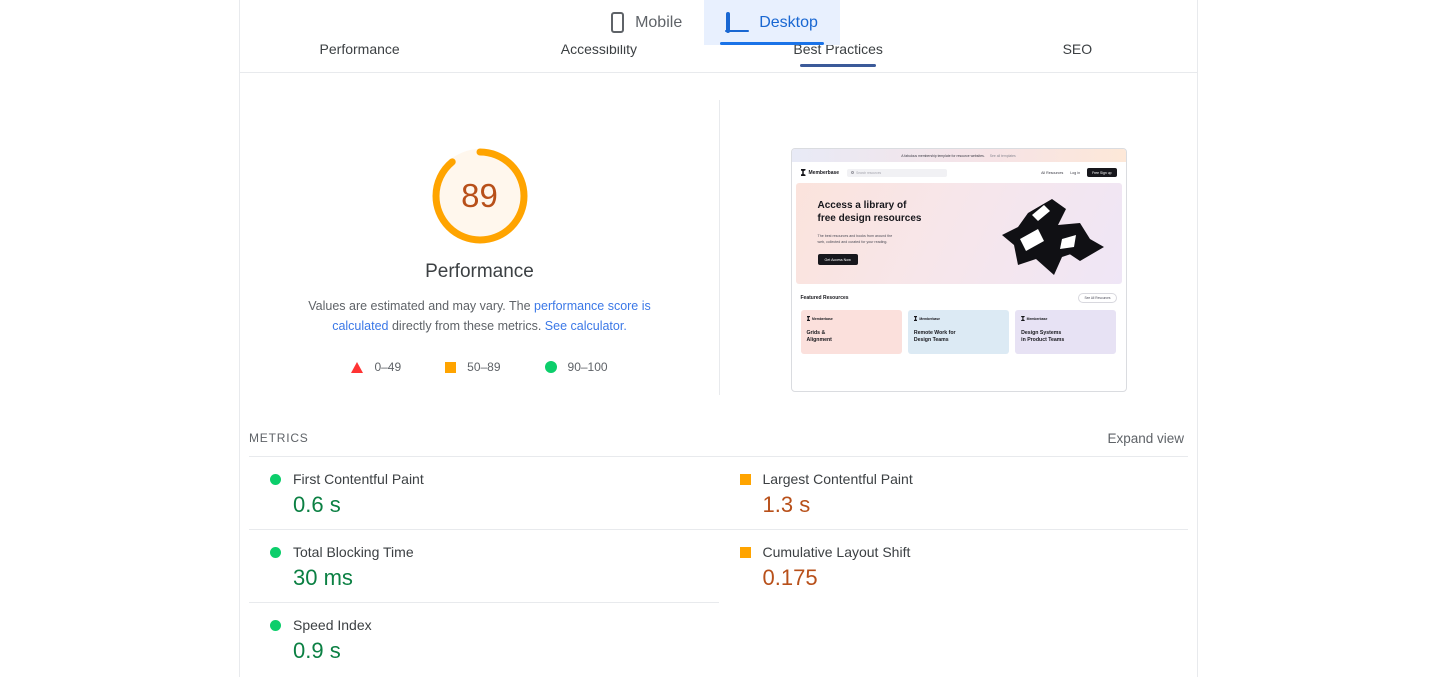 The height and width of the screenshot is (677, 1429). I want to click on metric-value: 30 ms, so click(323, 577).